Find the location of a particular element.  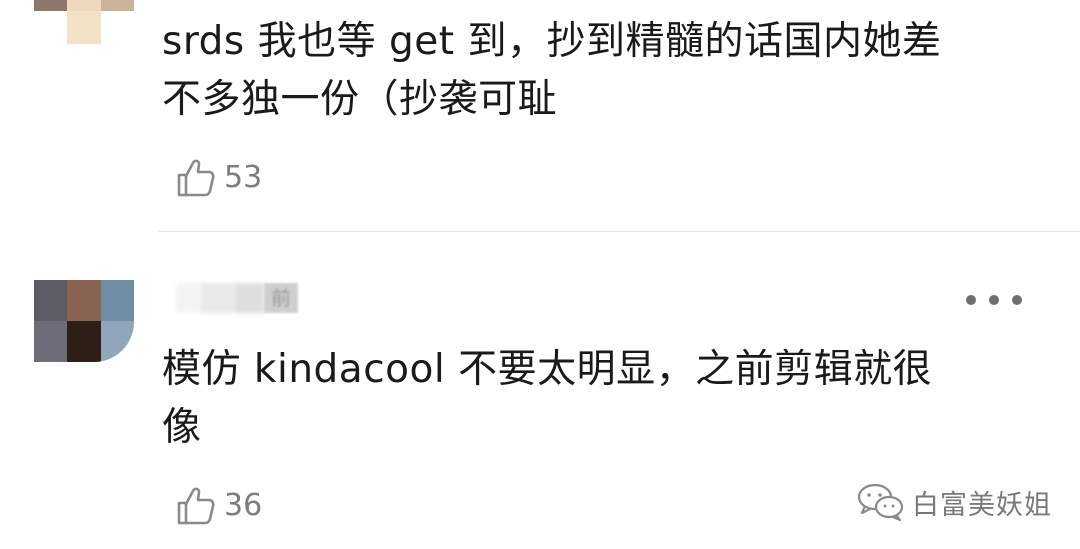

watermark: 白富美妖姐 is located at coordinates (954, 502).